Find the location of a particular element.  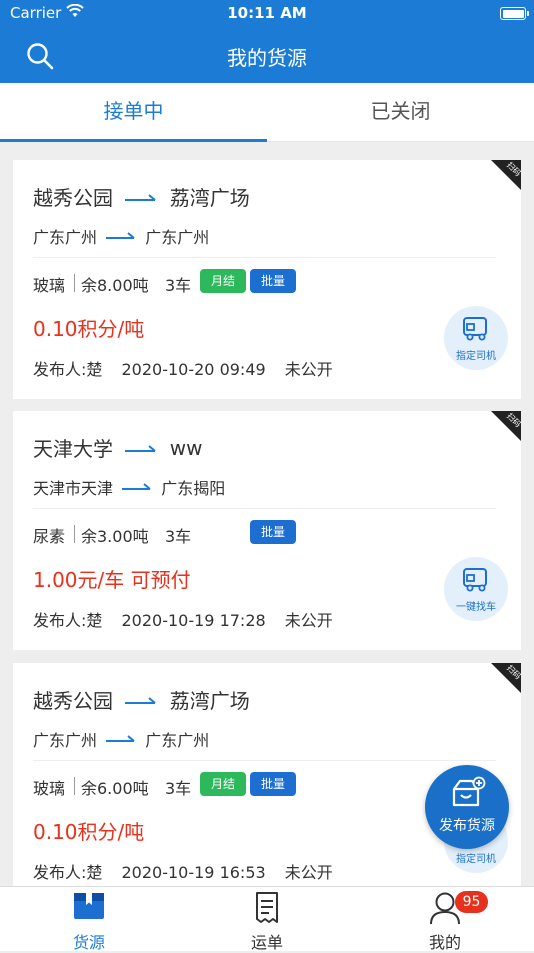

publish-info: 发布人:楚 2020-10-19 16:53 未公开 is located at coordinates (190, 871).